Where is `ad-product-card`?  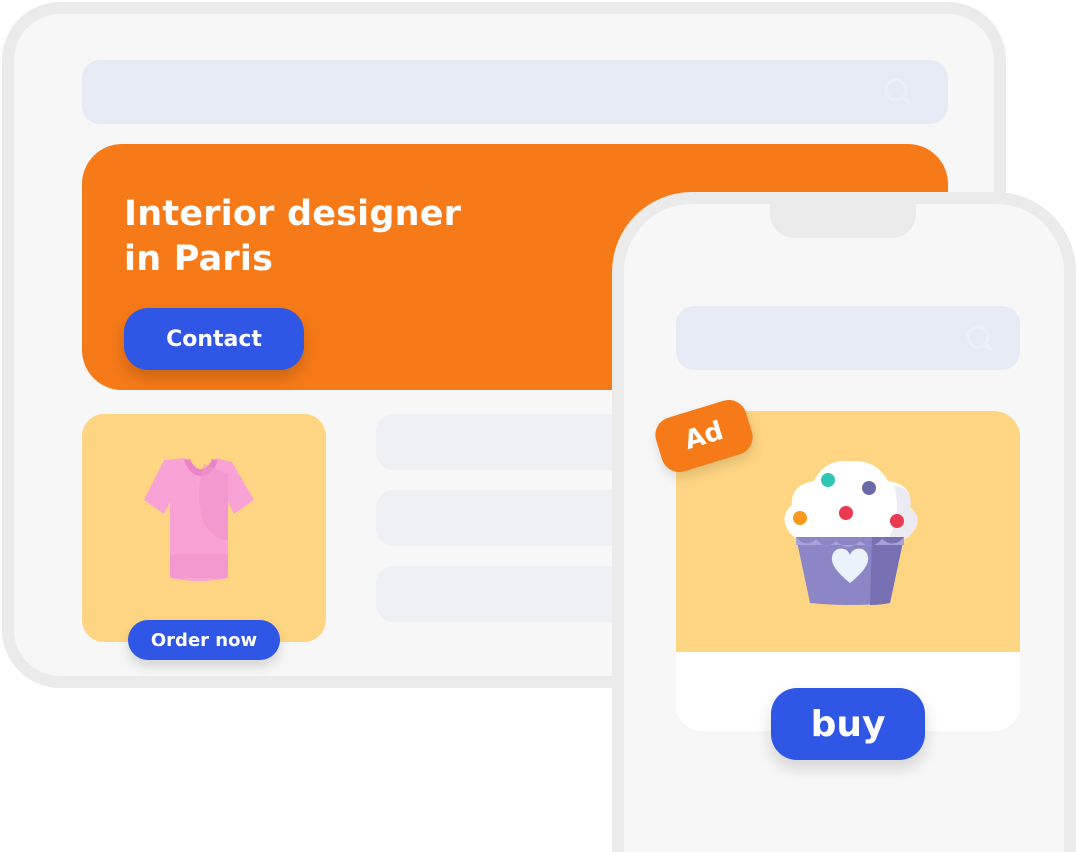
ad-product-card is located at coordinates (848, 571).